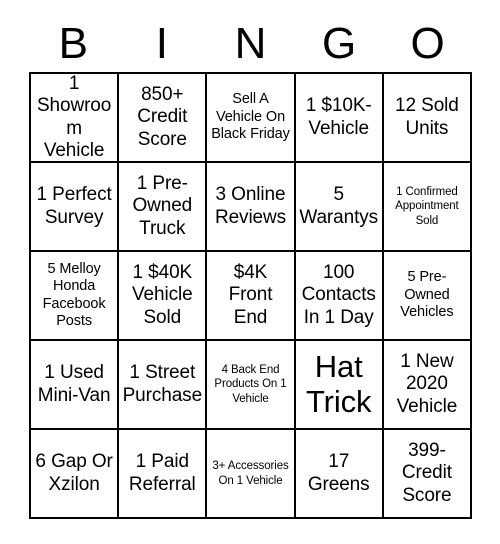 The width and height of the screenshot is (500, 544). I want to click on bingo-cell-label: 12 Sold Units, so click(427, 117).